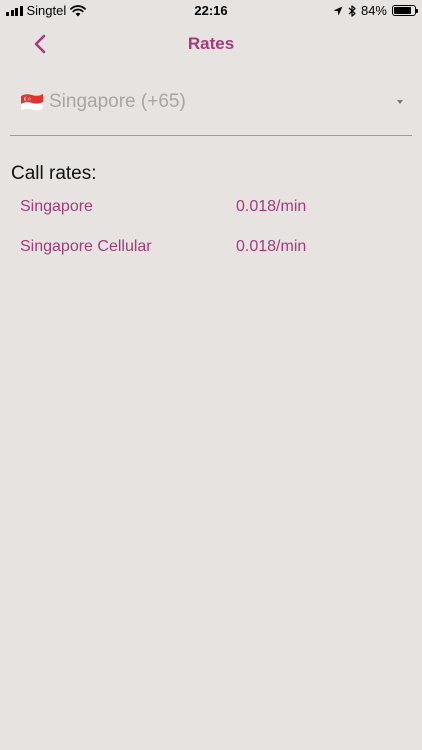 This screenshot has height=750, width=422. I want to click on page-title: Rates, so click(211, 43).